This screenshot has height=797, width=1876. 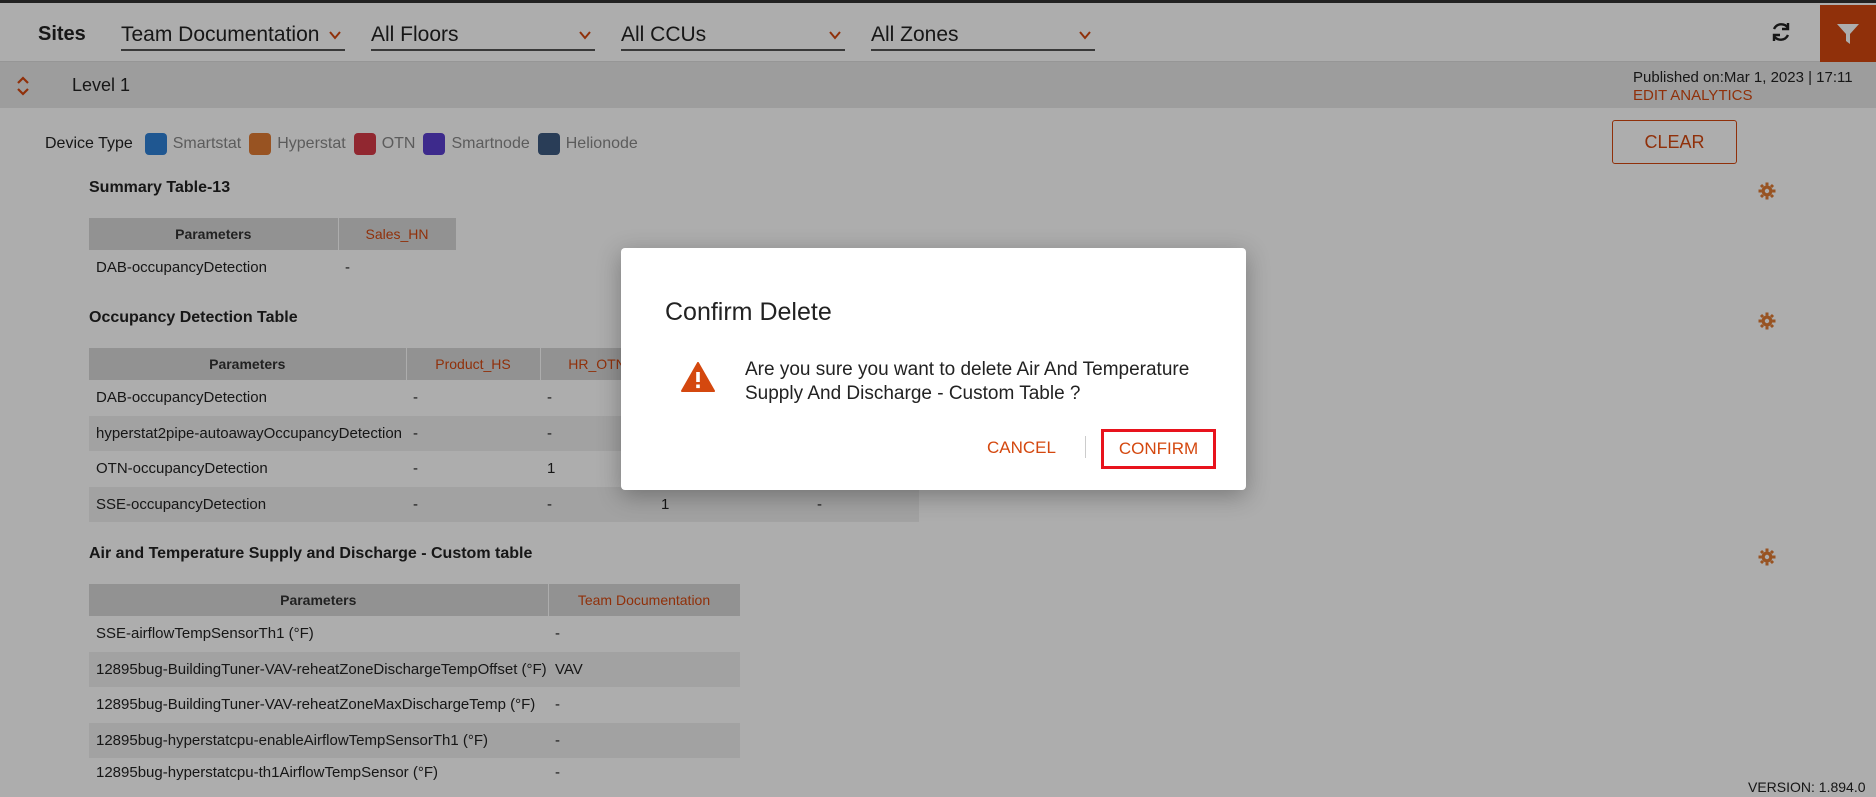 I want to click on dialog-title: Confirm Delete, so click(x=748, y=312).